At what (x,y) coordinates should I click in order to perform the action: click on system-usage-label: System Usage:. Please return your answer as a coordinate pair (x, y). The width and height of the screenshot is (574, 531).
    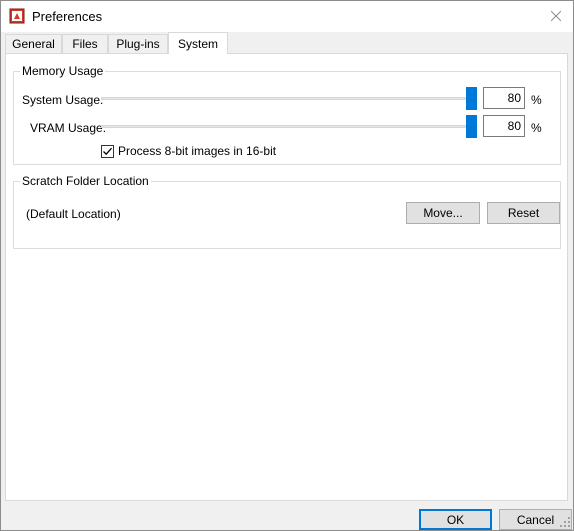
    Looking at the image, I should click on (63, 100).